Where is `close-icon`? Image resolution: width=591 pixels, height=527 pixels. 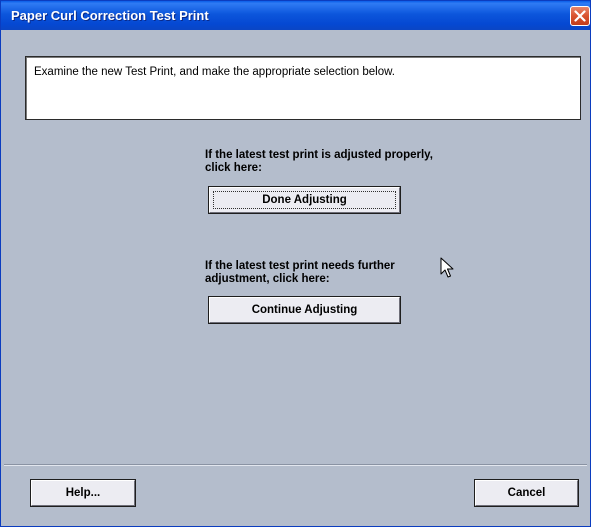 close-icon is located at coordinates (580, 16).